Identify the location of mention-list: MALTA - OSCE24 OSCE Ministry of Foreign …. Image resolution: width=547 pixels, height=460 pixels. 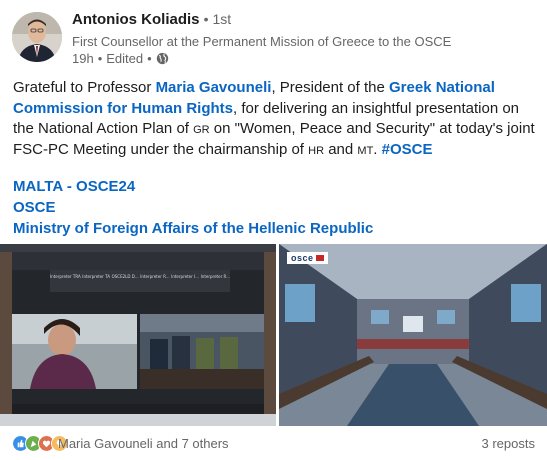
(193, 207).